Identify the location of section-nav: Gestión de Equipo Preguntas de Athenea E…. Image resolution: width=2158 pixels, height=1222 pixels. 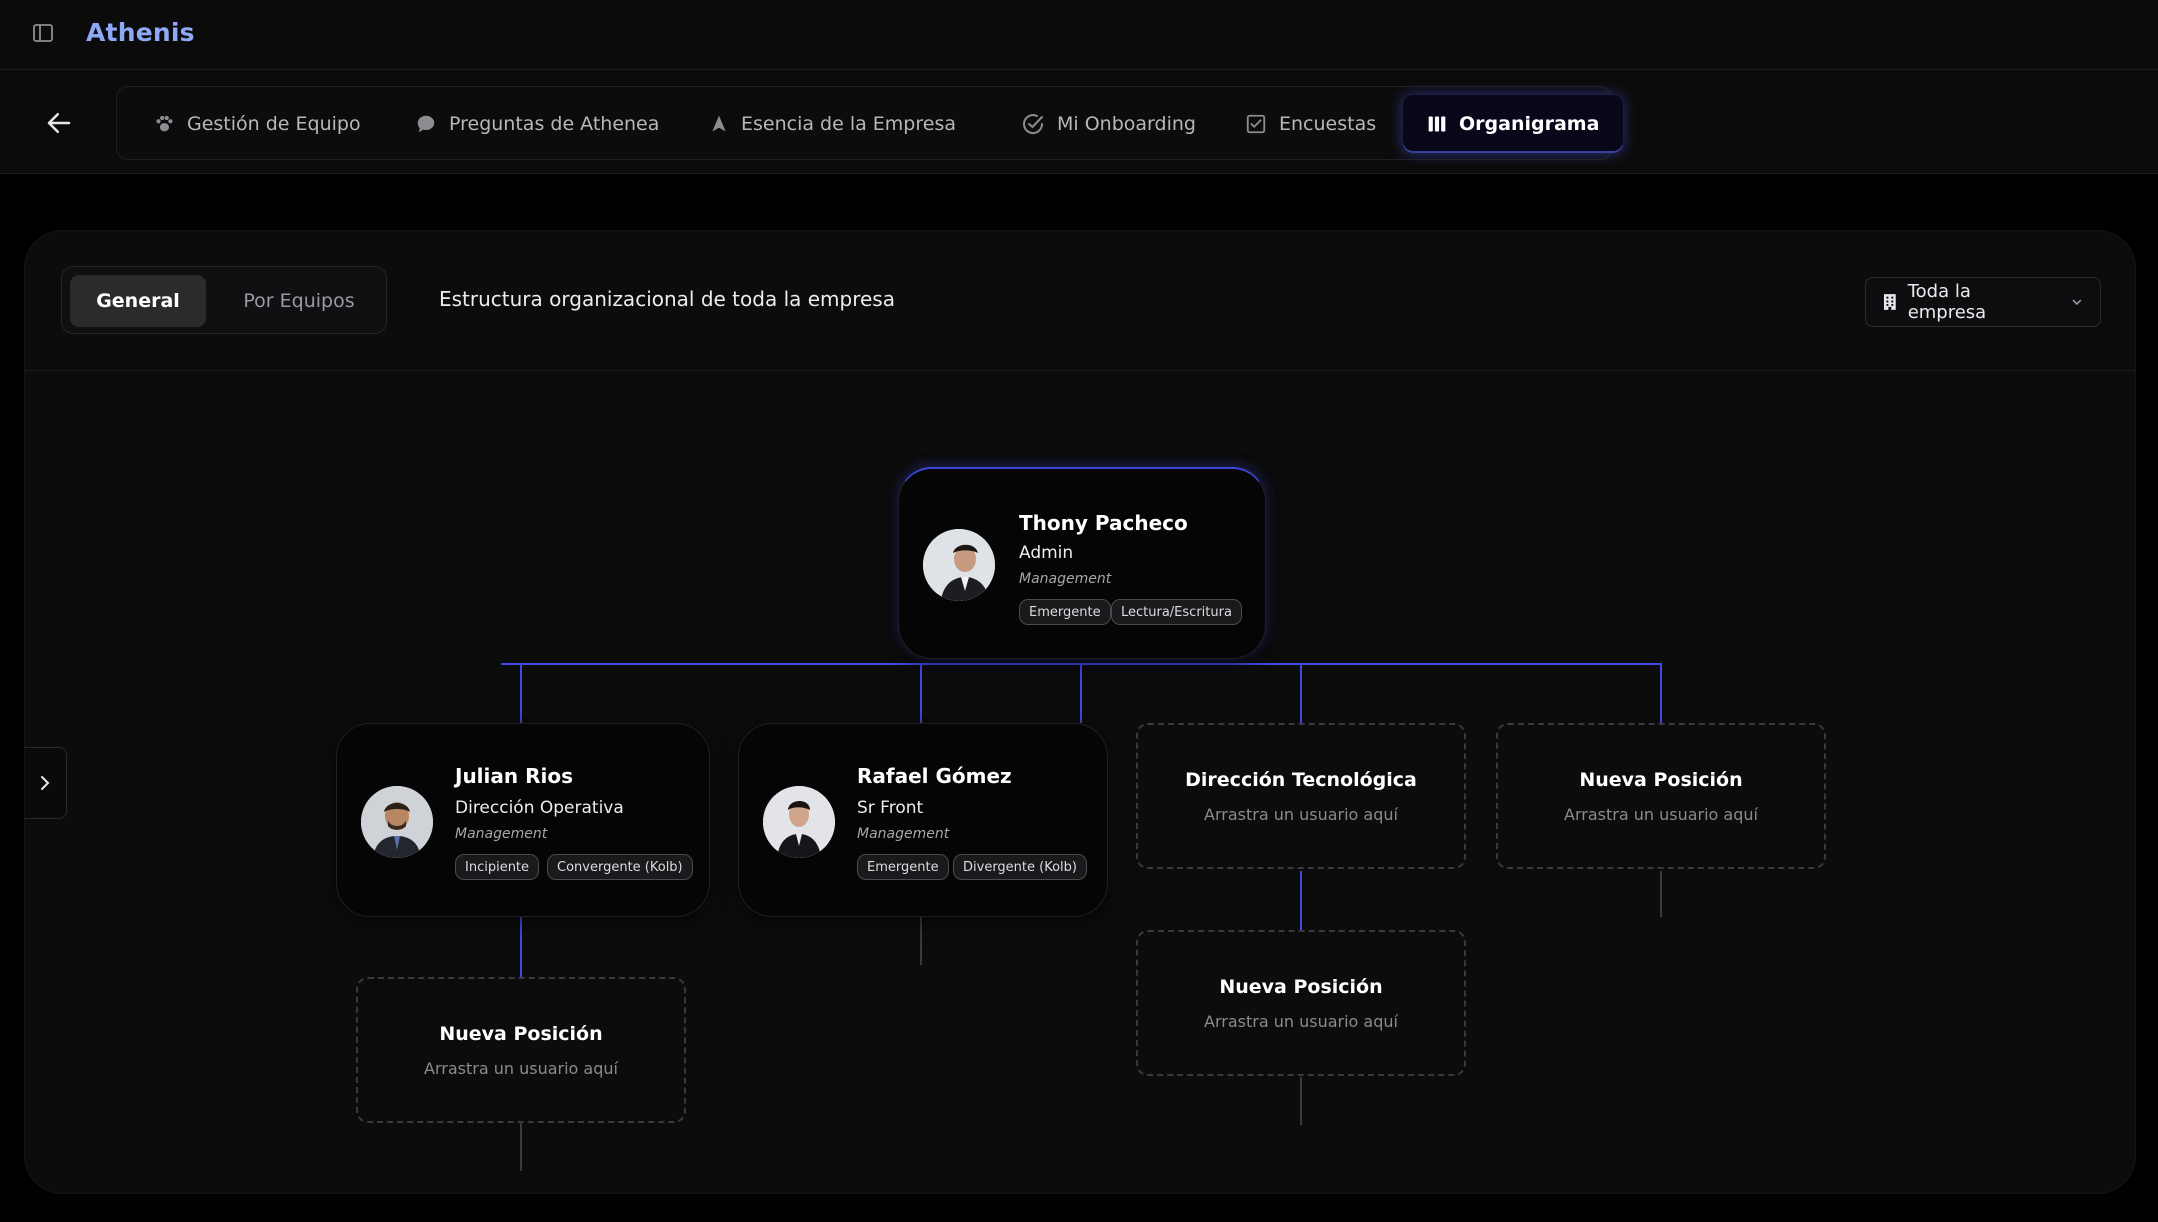
(1079, 122).